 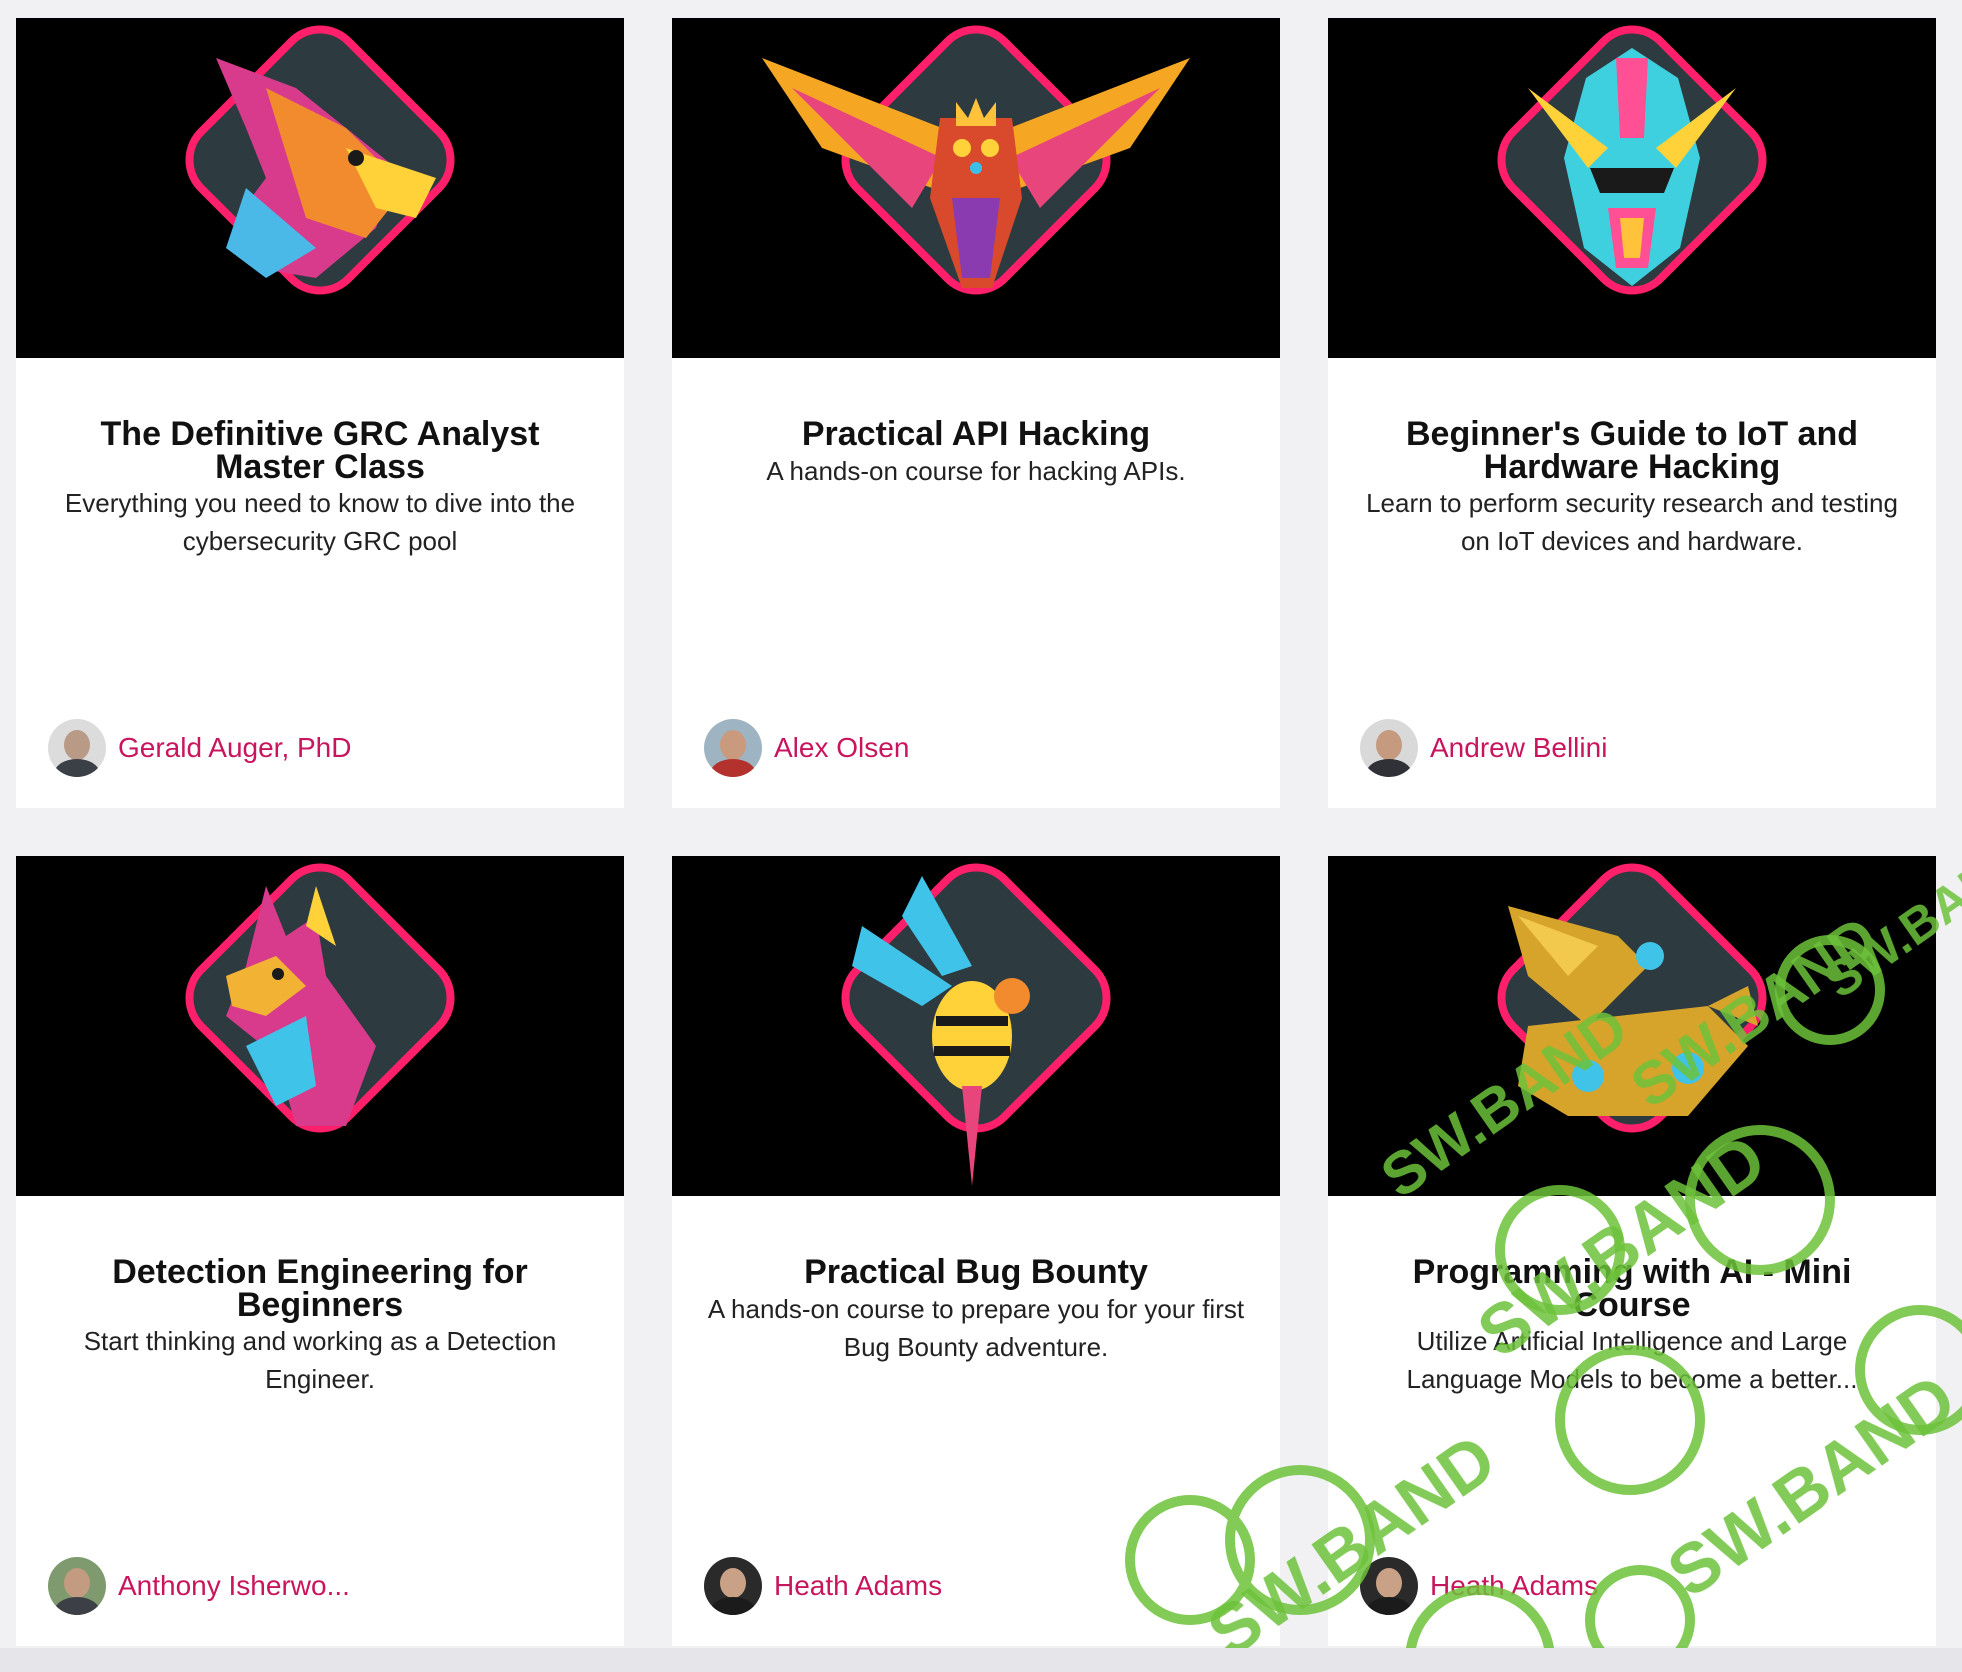 What do you see at coordinates (976, 434) in the screenshot?
I see `course-title: Practical API Hacking` at bounding box center [976, 434].